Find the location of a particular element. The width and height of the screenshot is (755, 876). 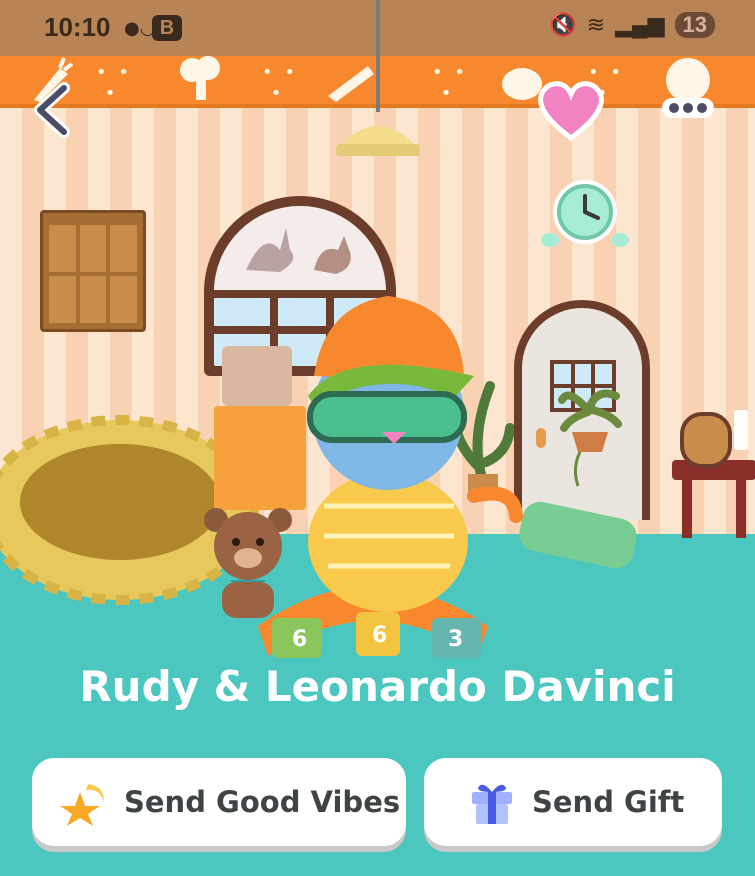

ceiling-lamp is located at coordinates (378, 141).